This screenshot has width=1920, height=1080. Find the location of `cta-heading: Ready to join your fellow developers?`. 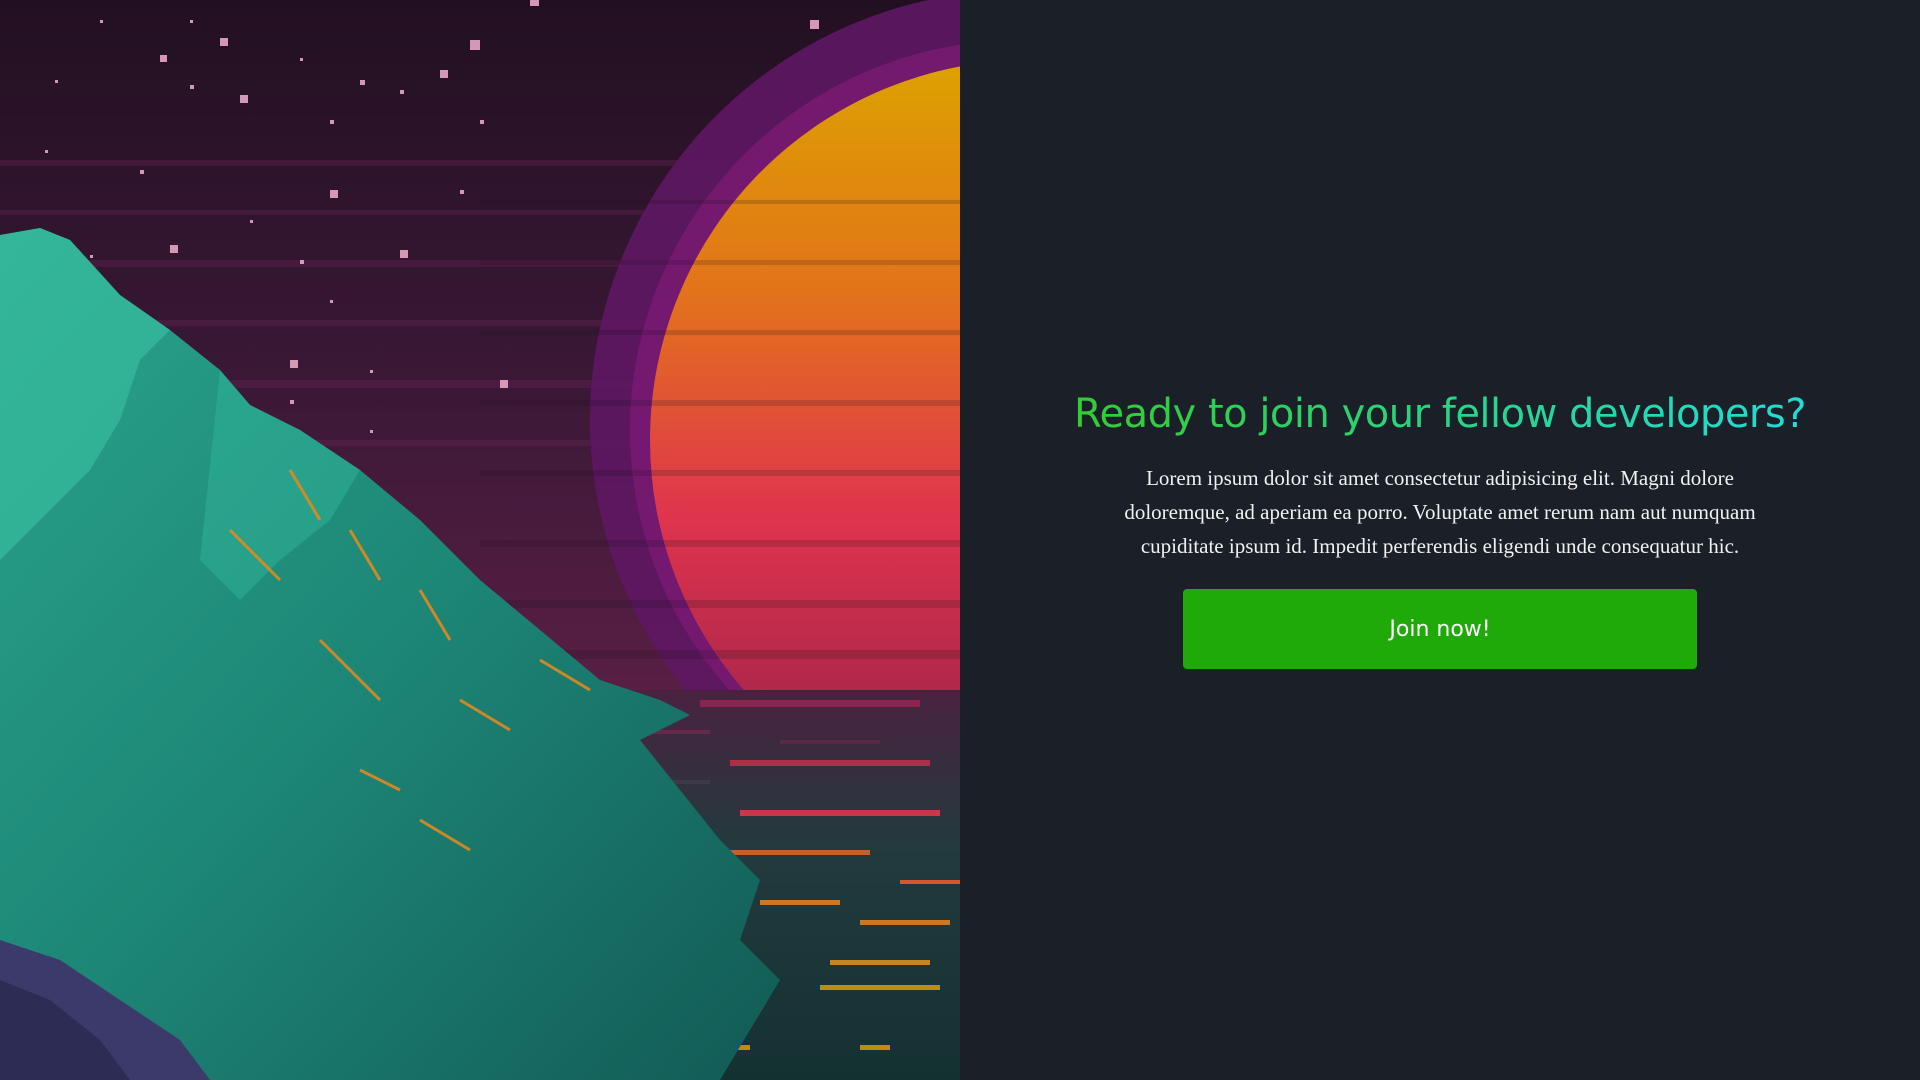

cta-heading: Ready to join your fellow developers? is located at coordinates (1440, 414).